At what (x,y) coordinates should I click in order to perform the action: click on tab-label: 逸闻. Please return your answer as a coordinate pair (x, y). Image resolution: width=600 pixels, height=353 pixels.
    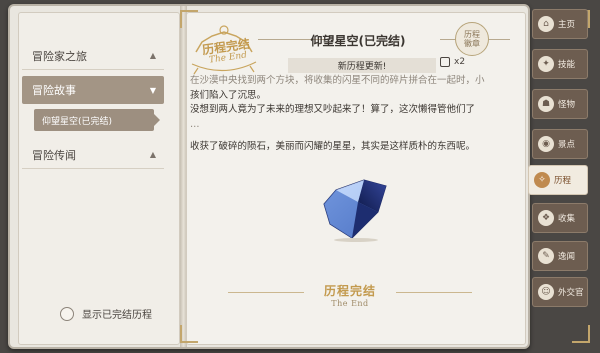
    Looking at the image, I should click on (567, 257).